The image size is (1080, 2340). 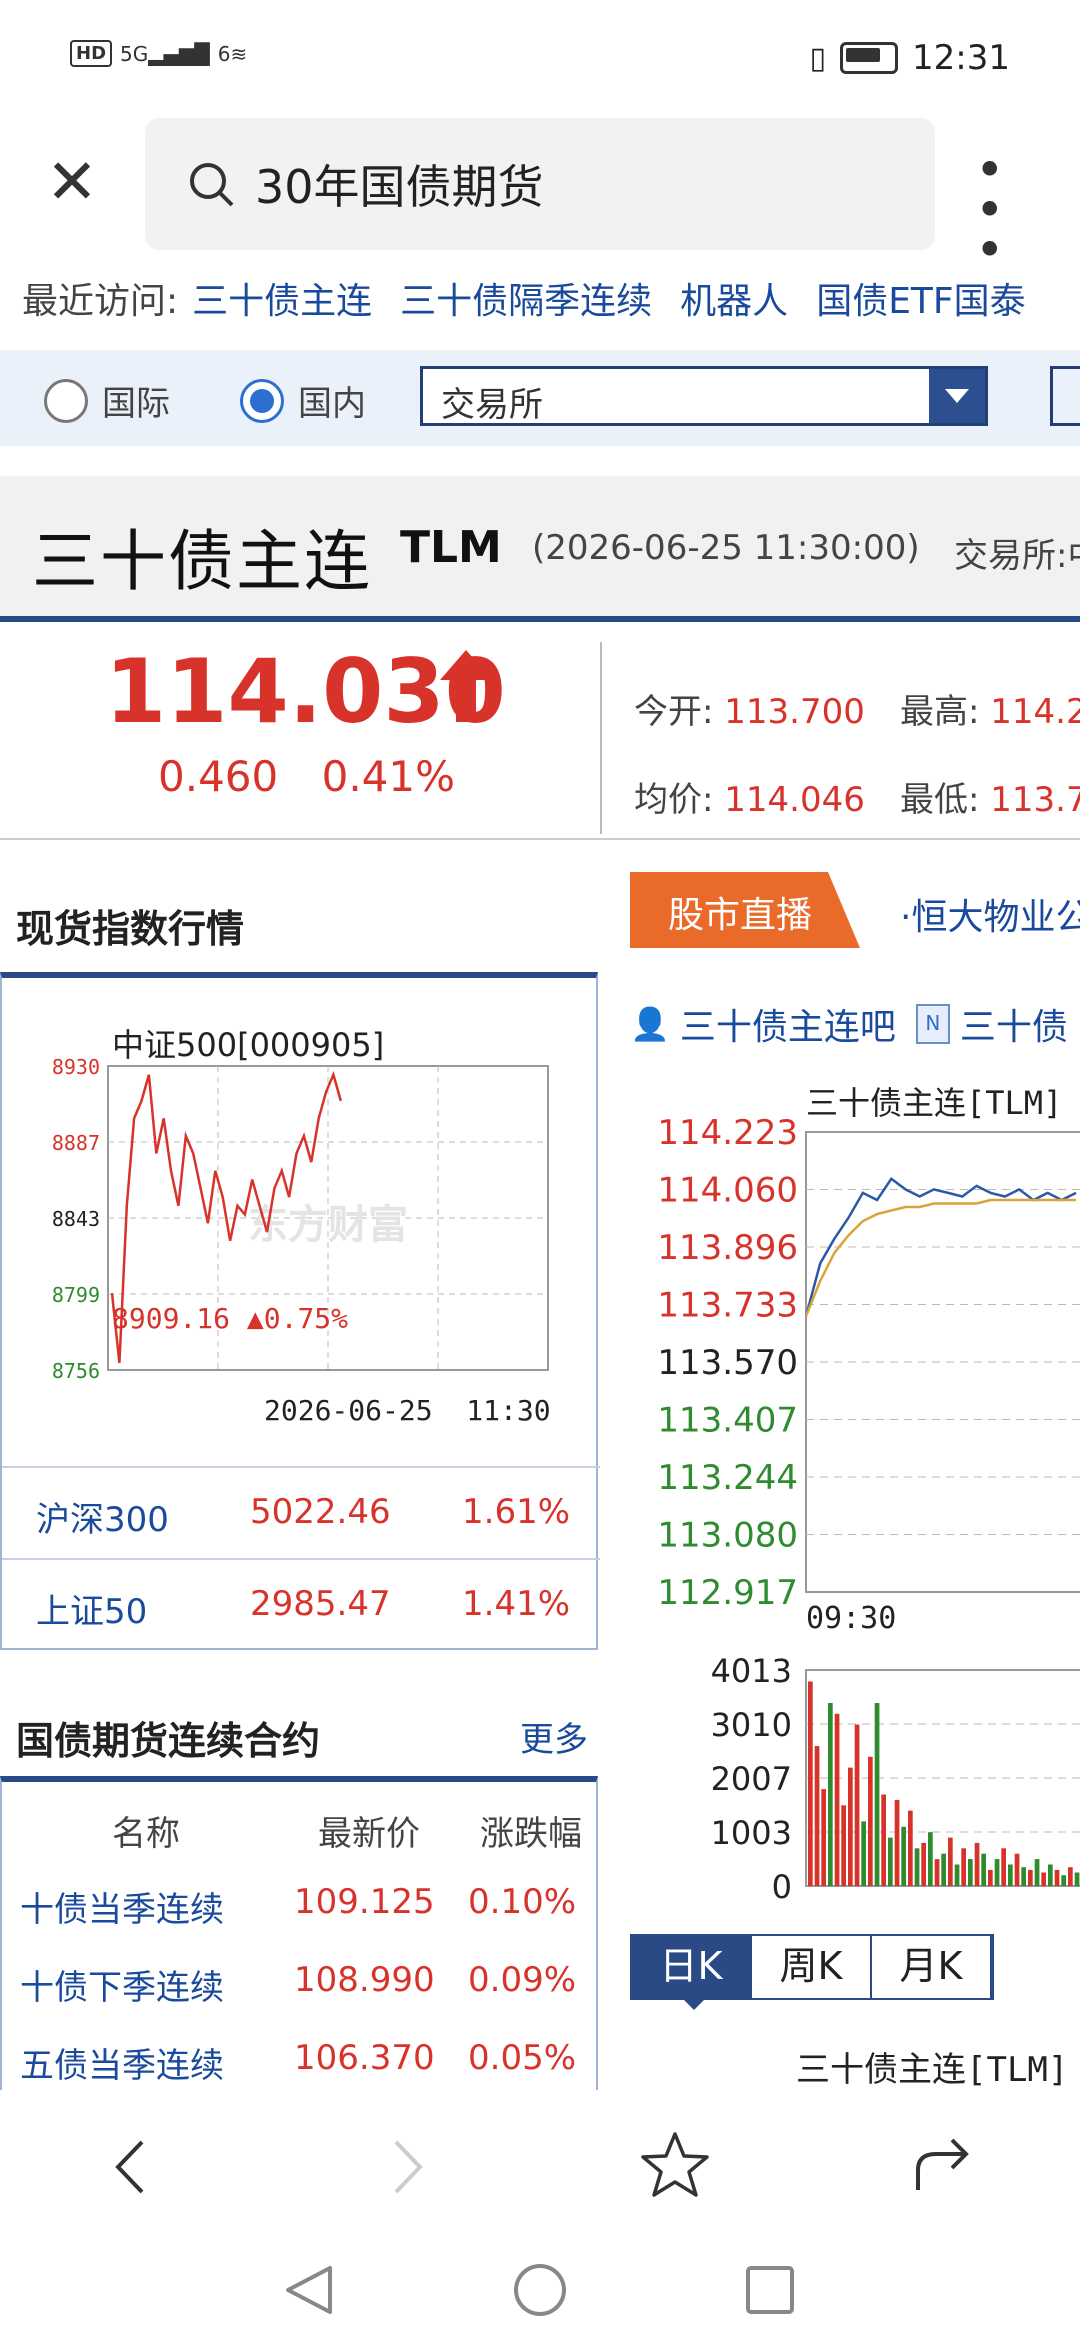 I want to click on mini-chart-last: 8909.16 ▲0.75%, so click(x=230, y=1318).